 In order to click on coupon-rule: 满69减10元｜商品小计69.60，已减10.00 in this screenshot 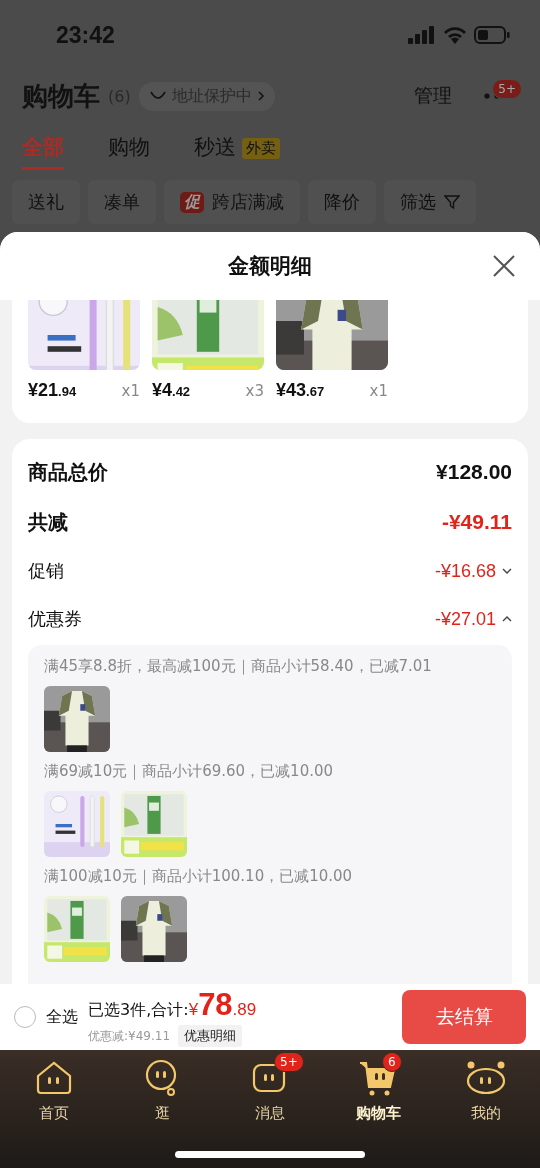, I will do `click(189, 771)`.